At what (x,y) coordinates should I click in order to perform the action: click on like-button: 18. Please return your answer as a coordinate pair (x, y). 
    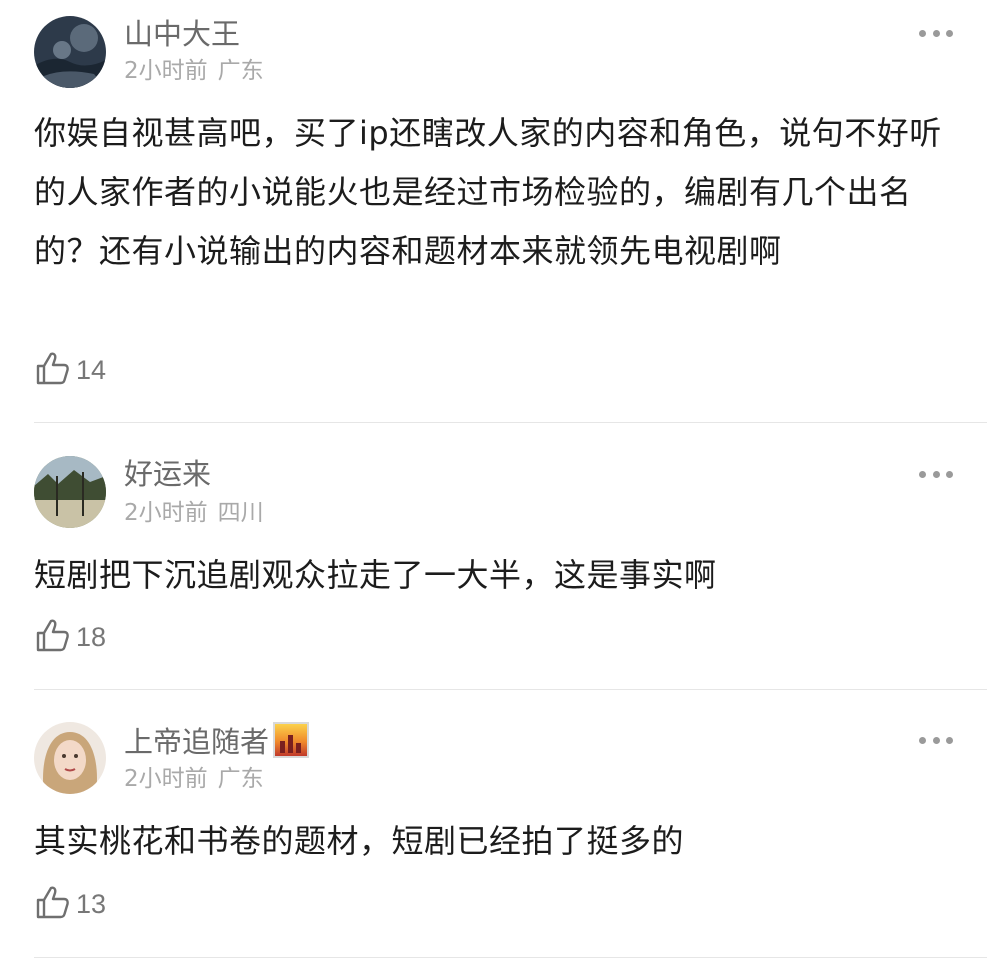
    Looking at the image, I should click on (70, 637).